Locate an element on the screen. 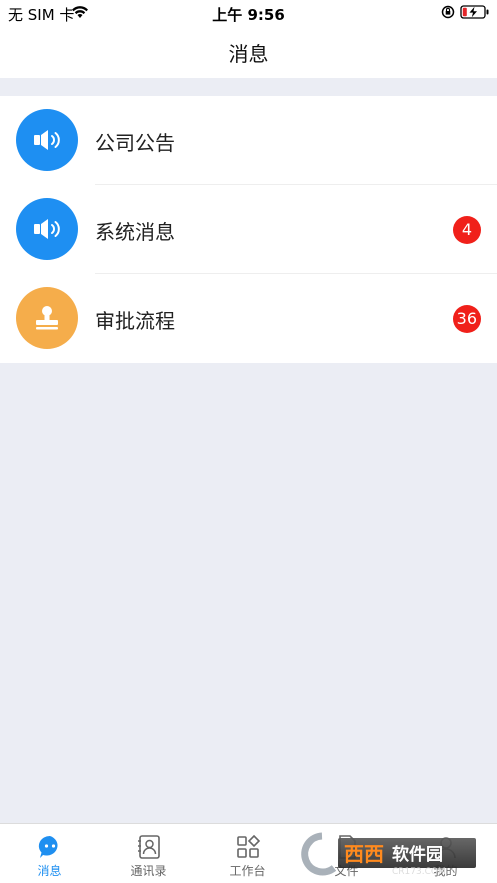  page-title: 消息 is located at coordinates (248, 54).